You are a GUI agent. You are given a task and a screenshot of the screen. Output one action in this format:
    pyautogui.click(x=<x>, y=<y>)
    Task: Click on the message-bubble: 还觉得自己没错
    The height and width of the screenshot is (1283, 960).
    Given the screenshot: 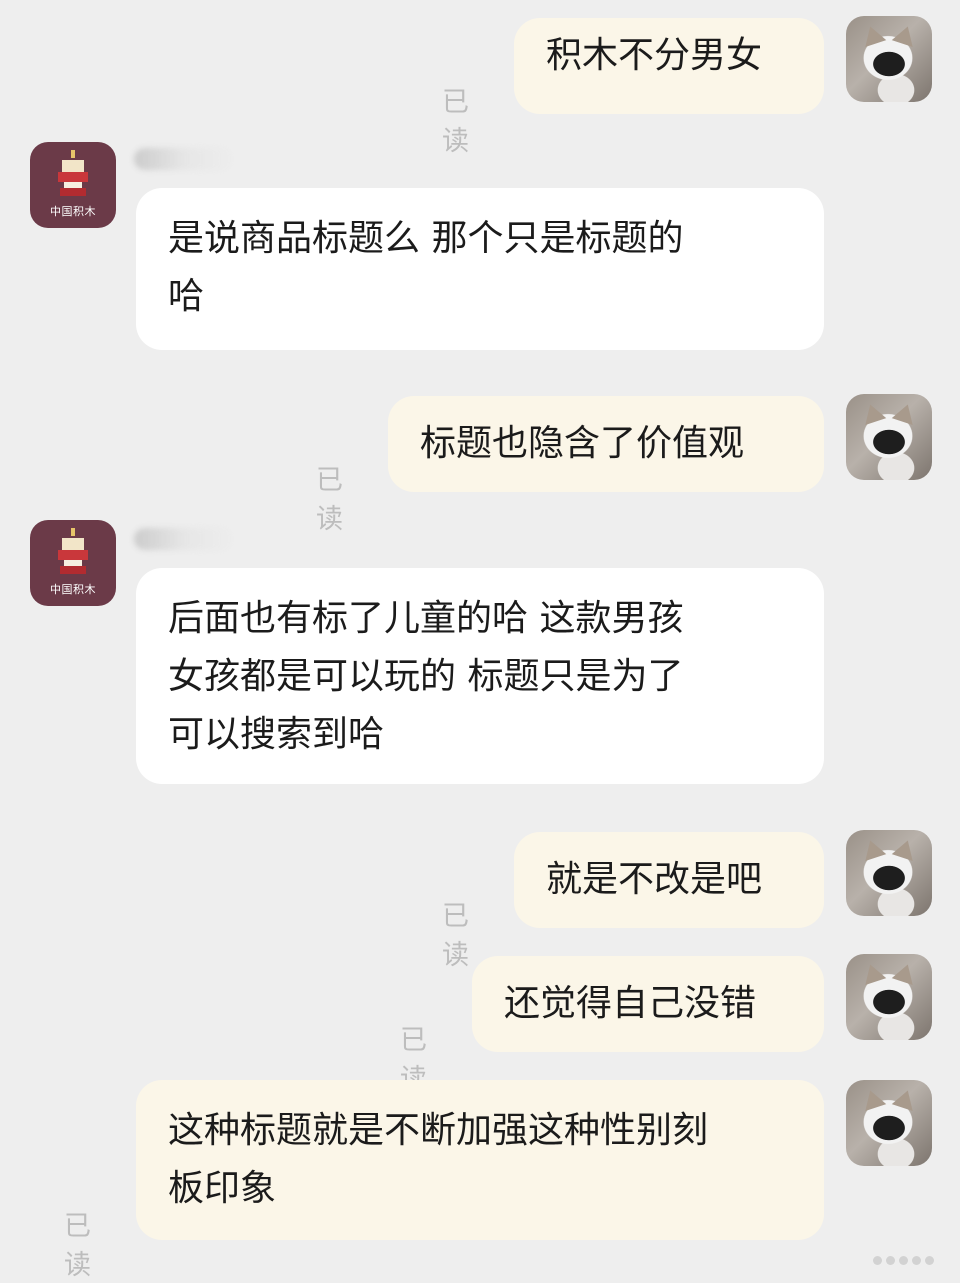 What is the action you would take?
    pyautogui.click(x=648, y=1004)
    